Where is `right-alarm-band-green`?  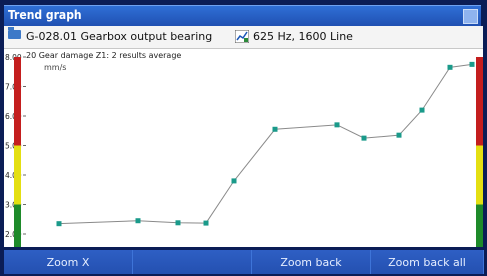
right-alarm-band-green is located at coordinates (479, 225).